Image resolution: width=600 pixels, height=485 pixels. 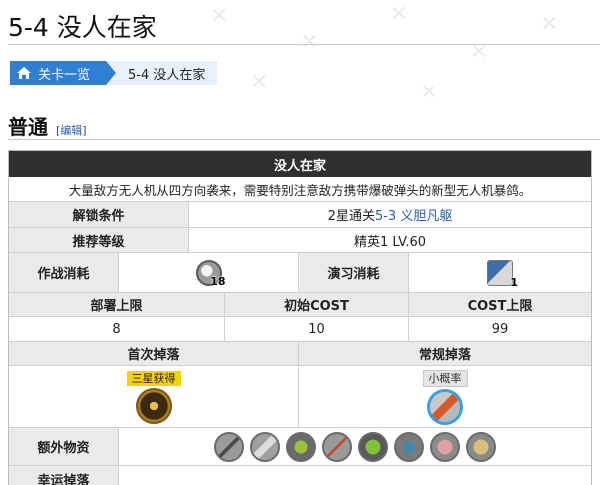 What do you see at coordinates (355, 475) in the screenshot?
I see `lucky-drop-value` at bounding box center [355, 475].